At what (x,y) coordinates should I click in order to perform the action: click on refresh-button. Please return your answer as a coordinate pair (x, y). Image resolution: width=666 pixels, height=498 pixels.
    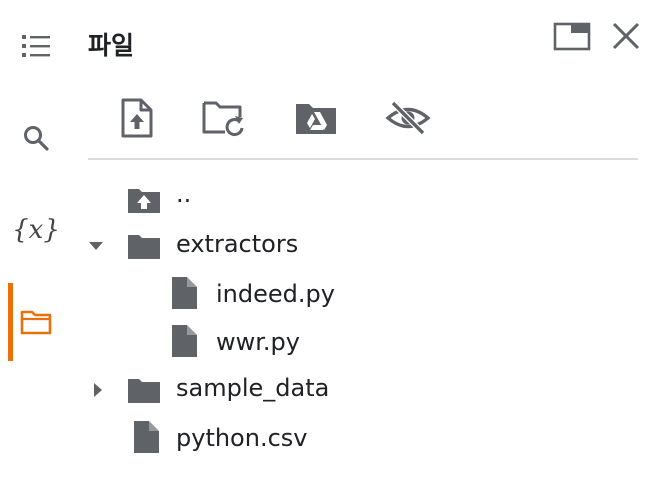
    Looking at the image, I should click on (224, 120).